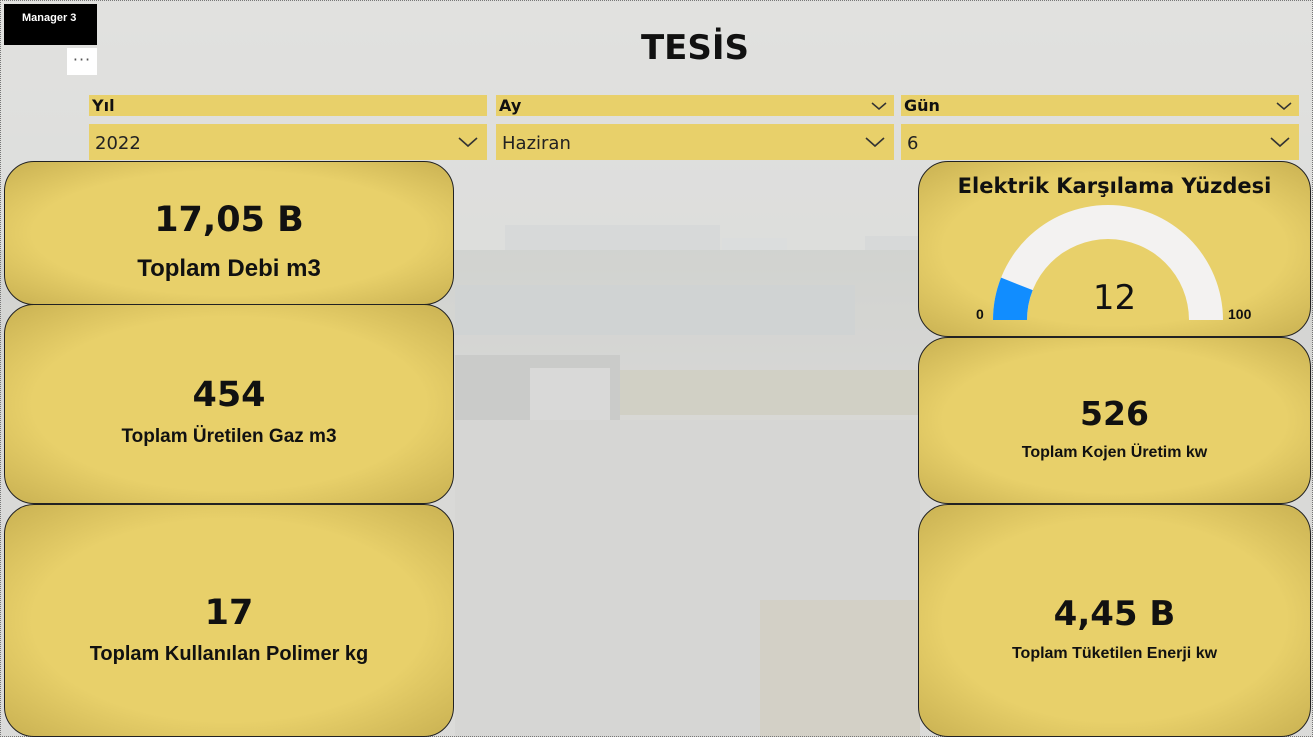 The height and width of the screenshot is (737, 1313). I want to click on year-dropdown: 2022, so click(288, 142).